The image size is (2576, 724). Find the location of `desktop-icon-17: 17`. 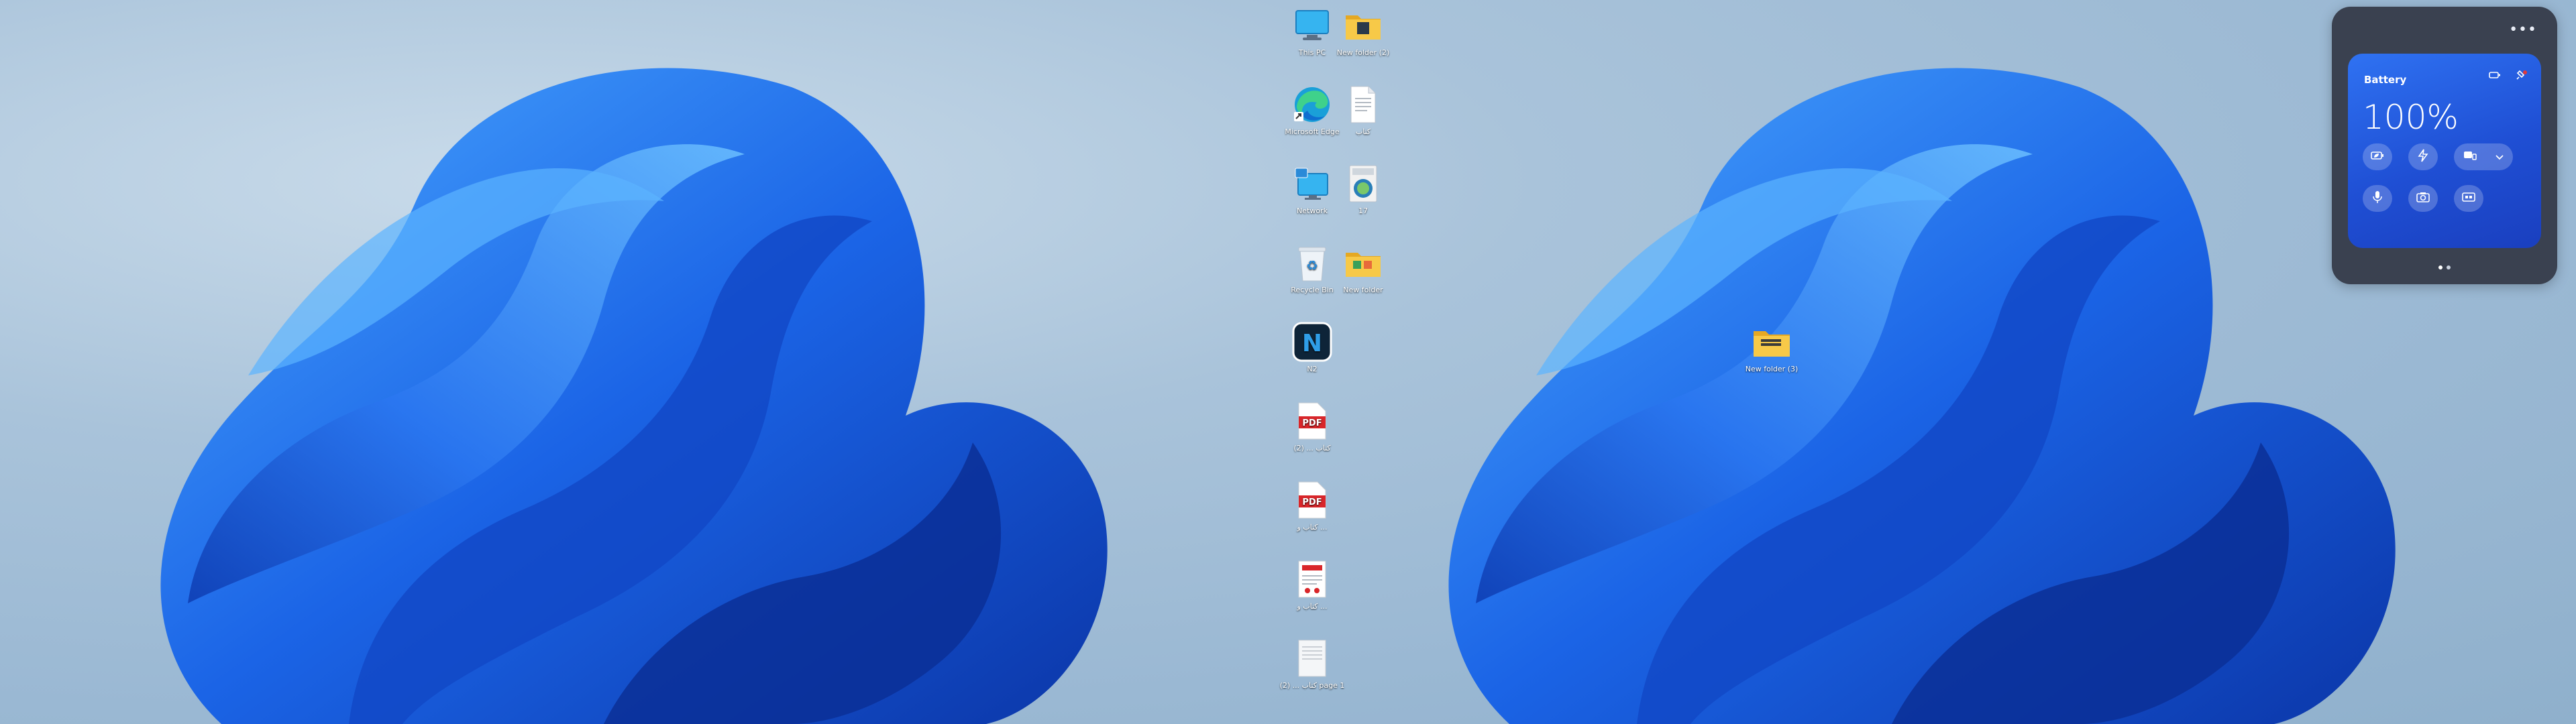

desktop-icon-17: 17 is located at coordinates (1363, 189).